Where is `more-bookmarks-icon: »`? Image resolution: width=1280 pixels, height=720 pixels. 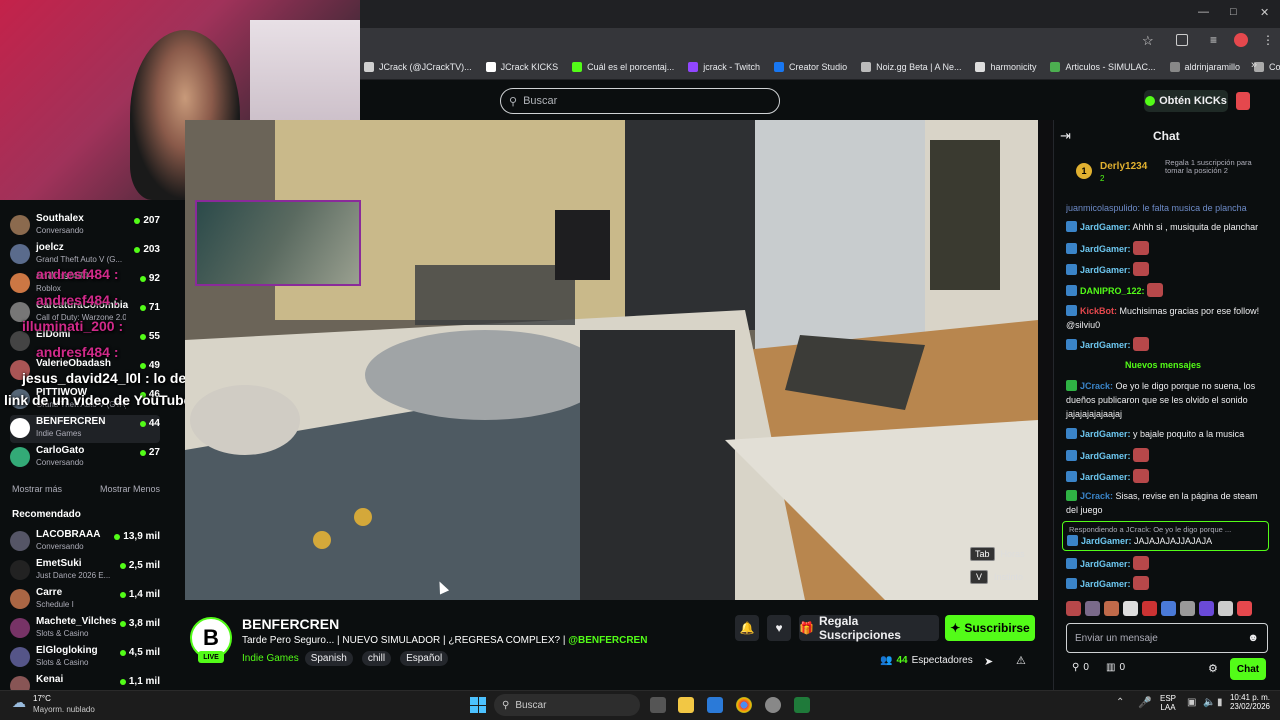
more-bookmarks-icon: » is located at coordinates (1254, 65).